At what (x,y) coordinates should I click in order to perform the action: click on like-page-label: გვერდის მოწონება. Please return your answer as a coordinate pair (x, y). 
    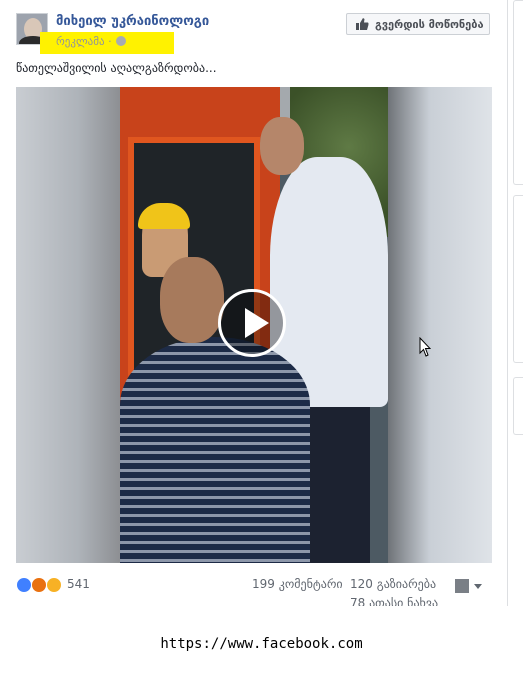
    Looking at the image, I should click on (429, 24).